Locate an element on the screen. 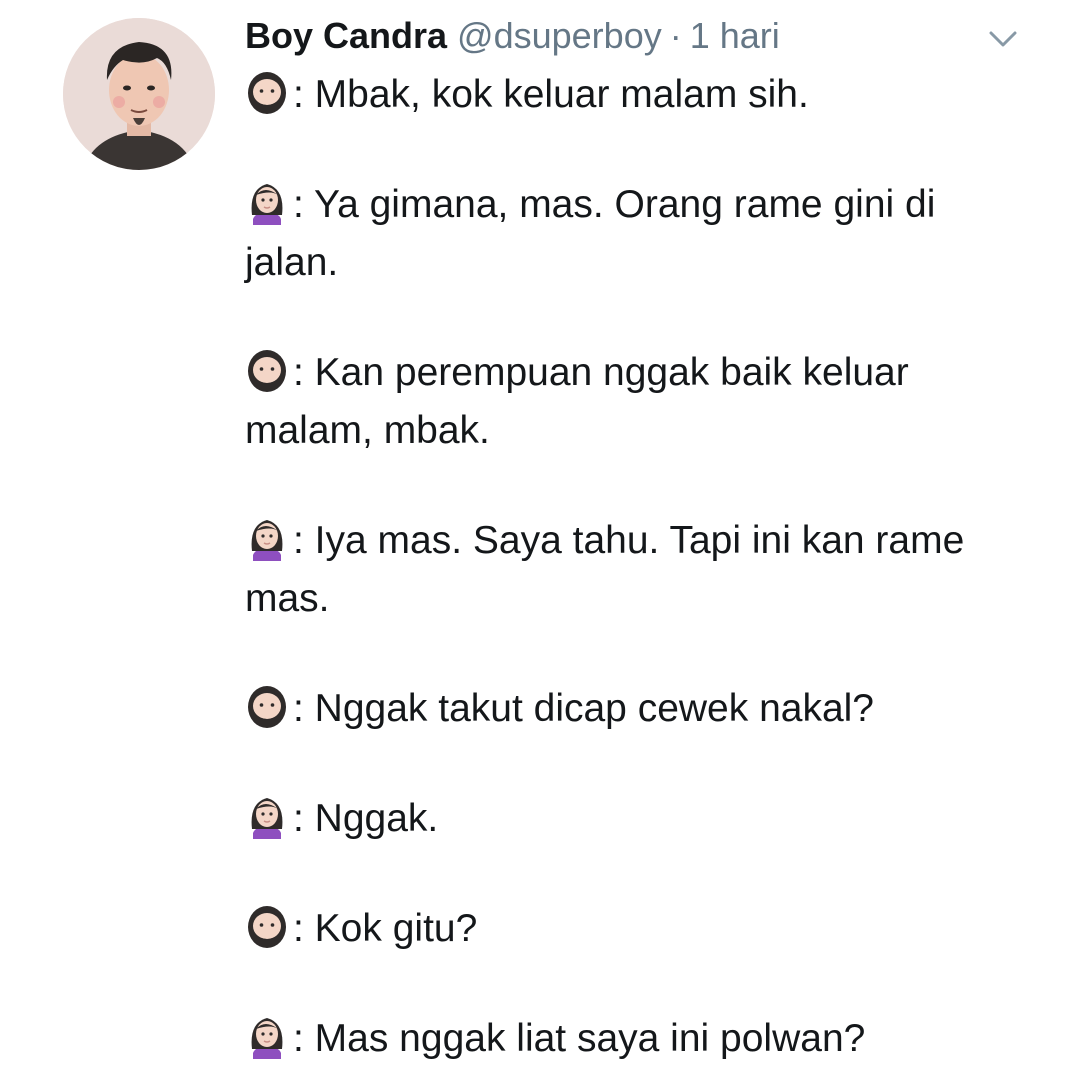 This screenshot has height=1080, width=1080. dialogue-line: : Mbak, kok keluar malam sih. is located at coordinates (640, 95).